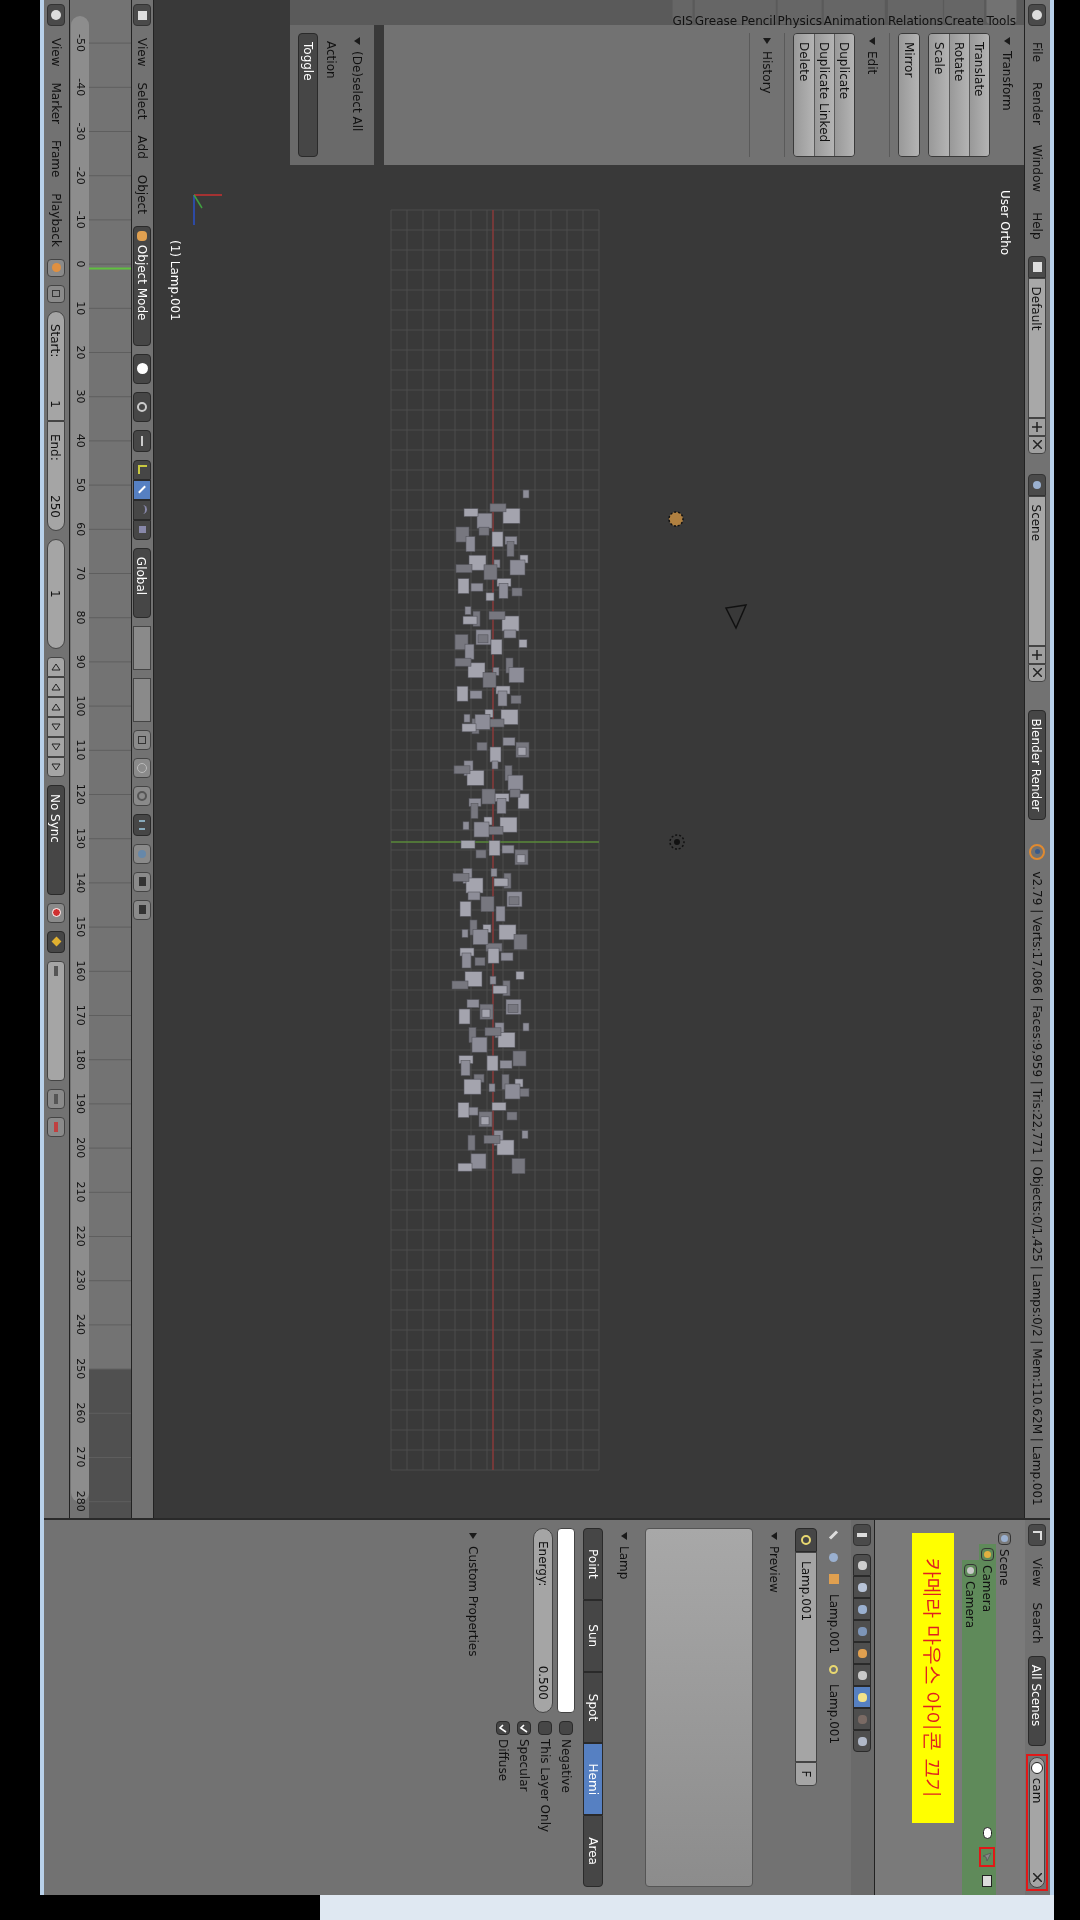 Image resolution: width=1080 pixels, height=1920 pixels. Describe the element at coordinates (1037, 168) in the screenshot. I see `menu-item: Window` at that location.